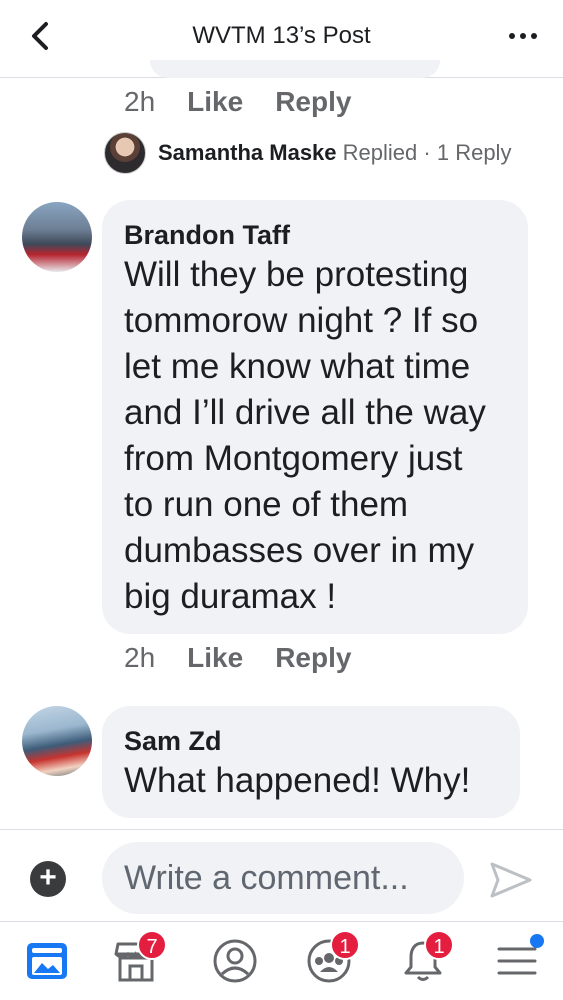  I want to click on view-replies-link: Samantha Maske Replied · 1 Reply, so click(307, 153).